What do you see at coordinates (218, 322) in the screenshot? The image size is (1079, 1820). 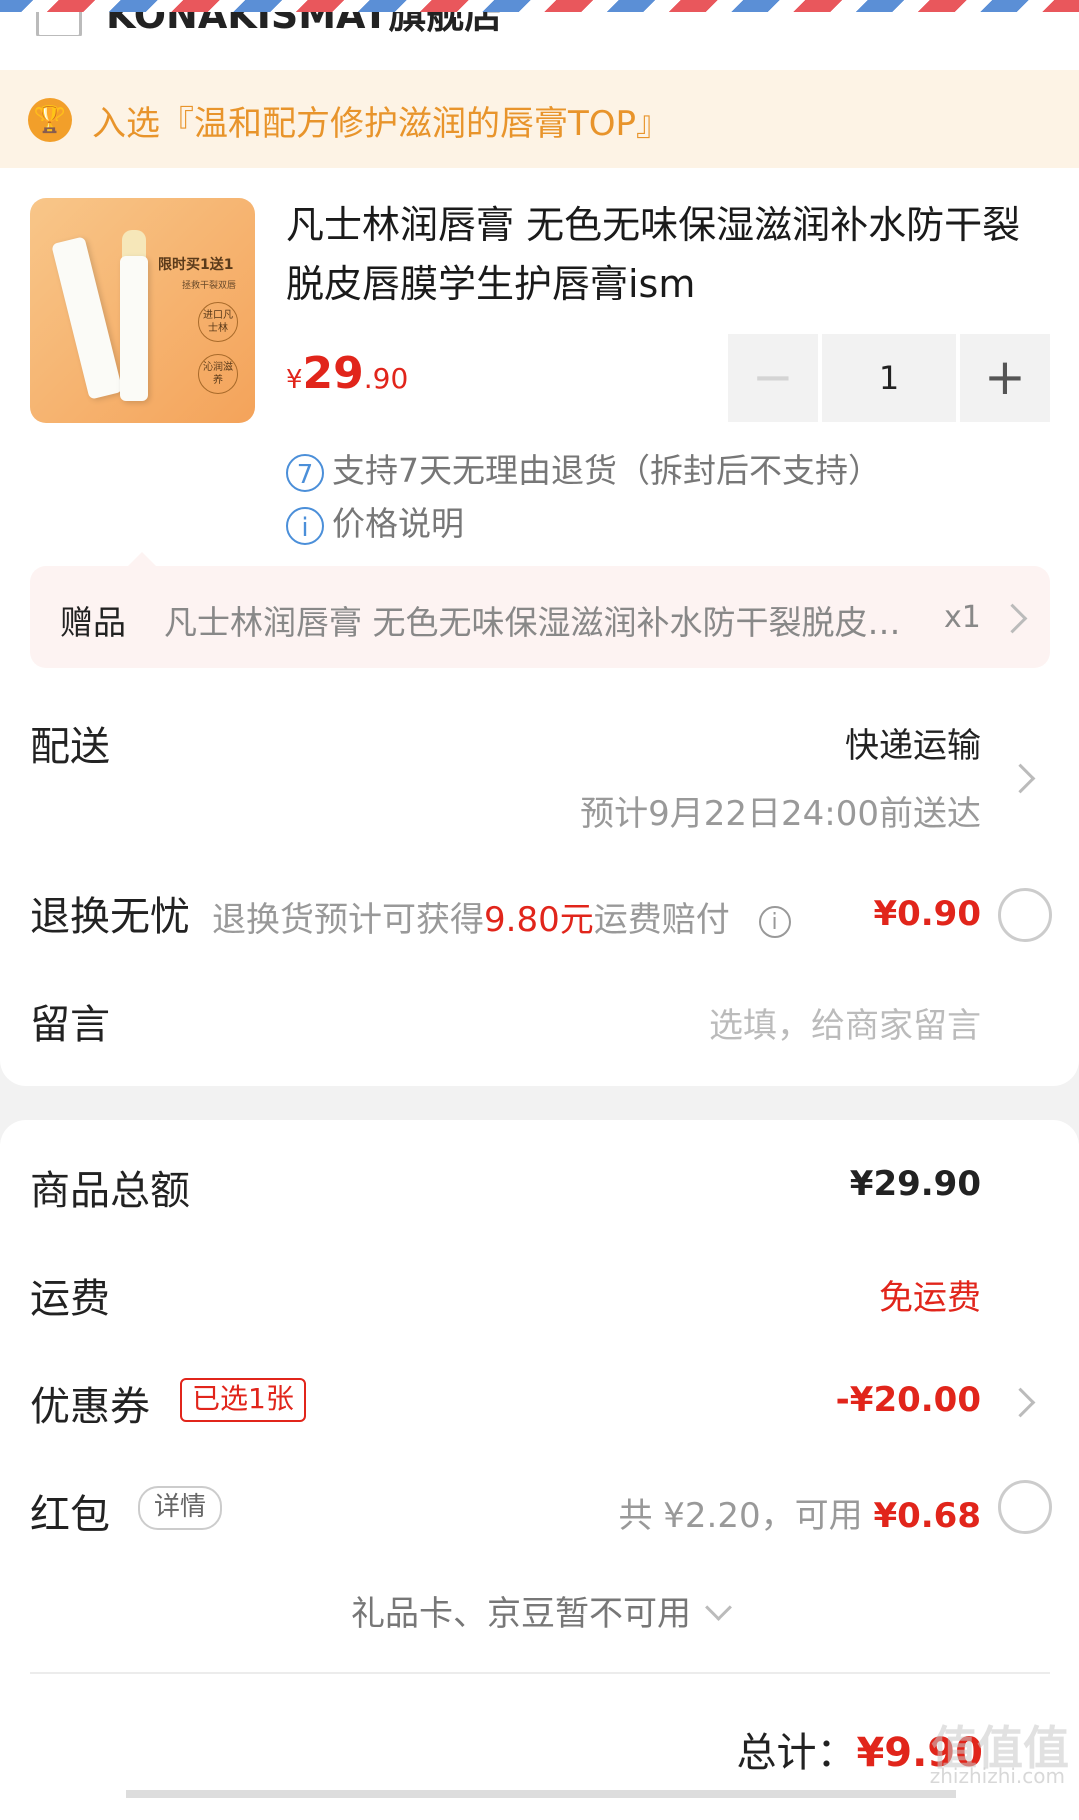 I see `thumb-badge: 进口凡士林` at bounding box center [218, 322].